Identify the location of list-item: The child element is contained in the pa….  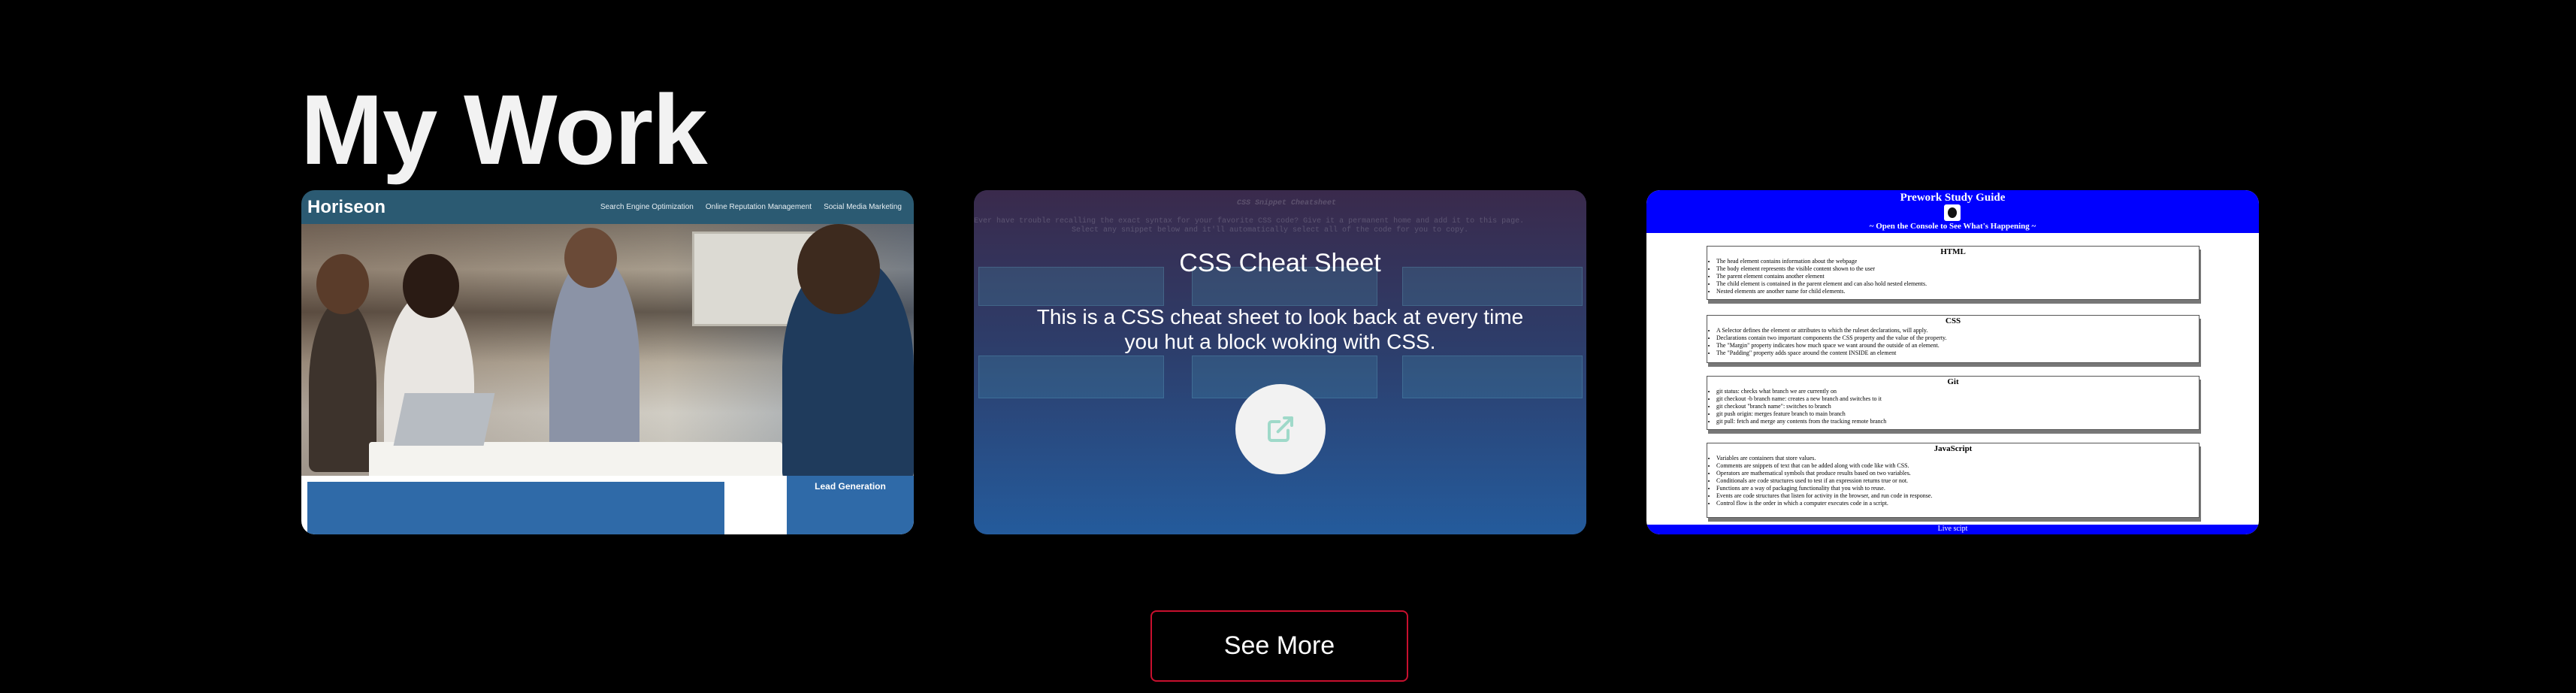
(1957, 284).